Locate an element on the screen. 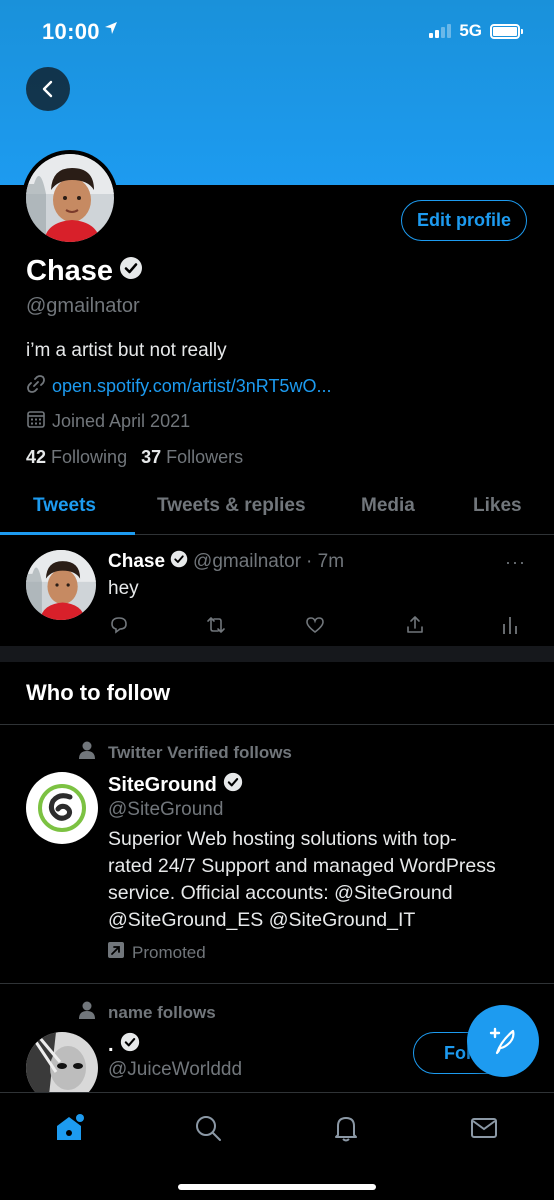  promoted-text: Promoted is located at coordinates (169, 952).